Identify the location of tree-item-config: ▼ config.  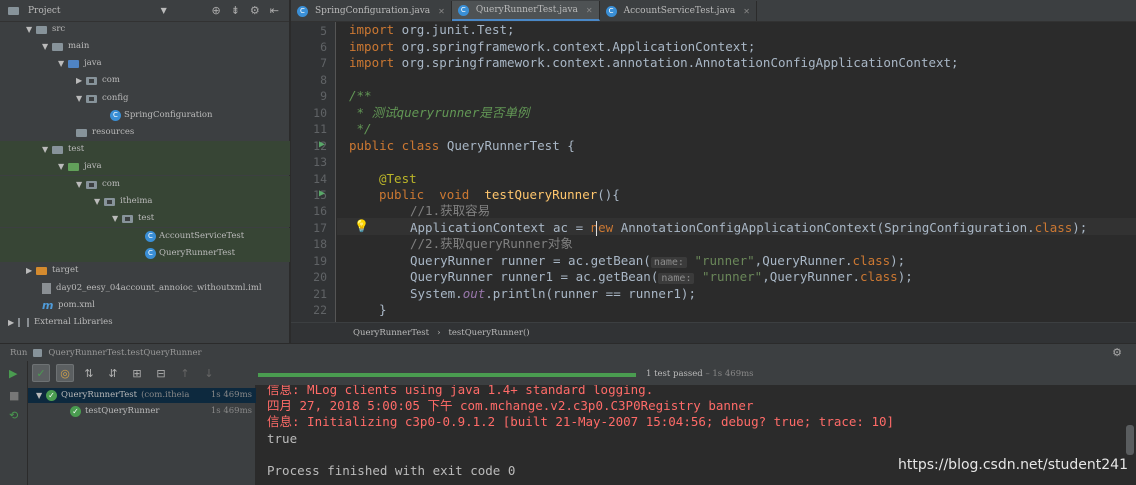
(102, 98).